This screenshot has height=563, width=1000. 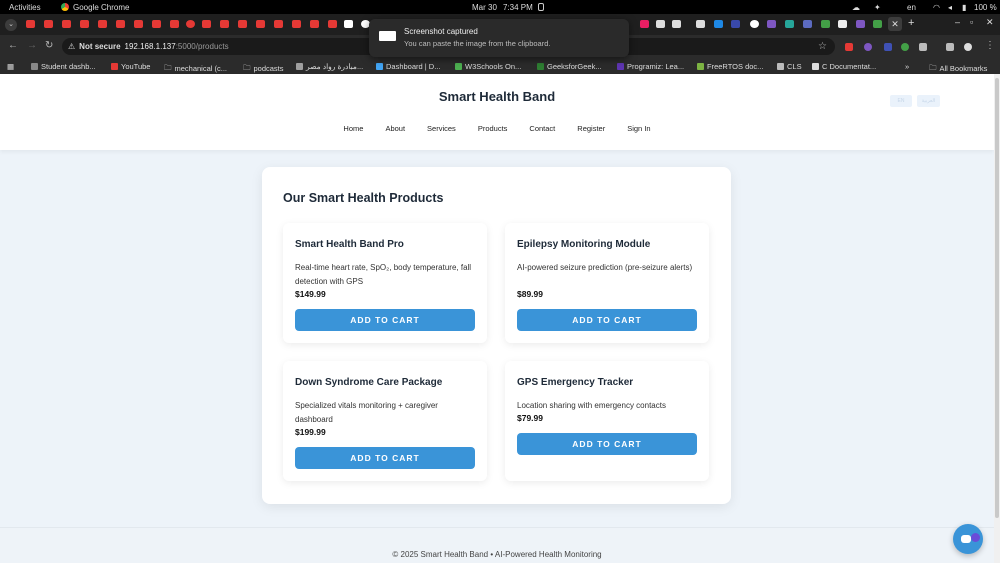 I want to click on minimize-icon: –, so click(x=957, y=22).